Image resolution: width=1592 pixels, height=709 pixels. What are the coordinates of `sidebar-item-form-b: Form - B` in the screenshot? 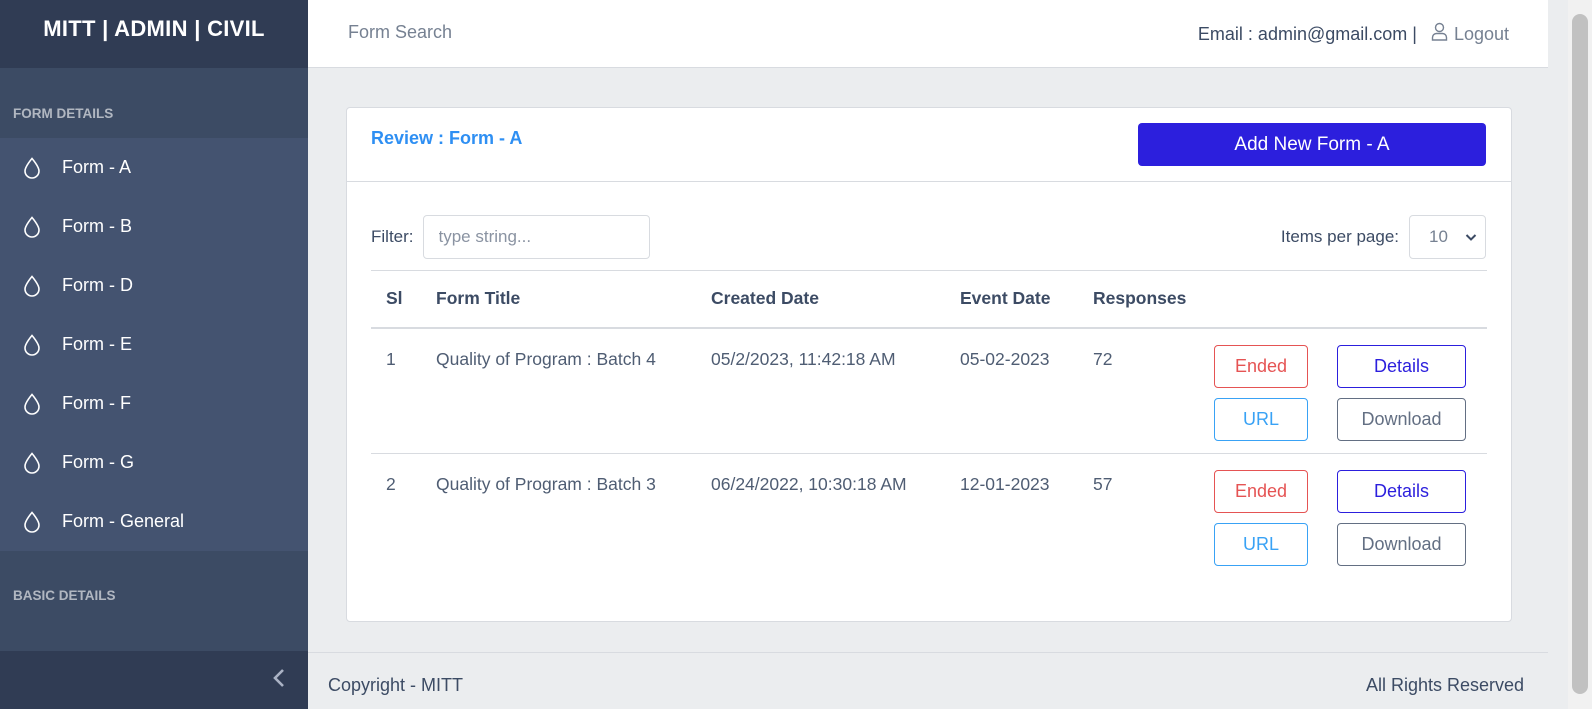 It's located at (154, 226).